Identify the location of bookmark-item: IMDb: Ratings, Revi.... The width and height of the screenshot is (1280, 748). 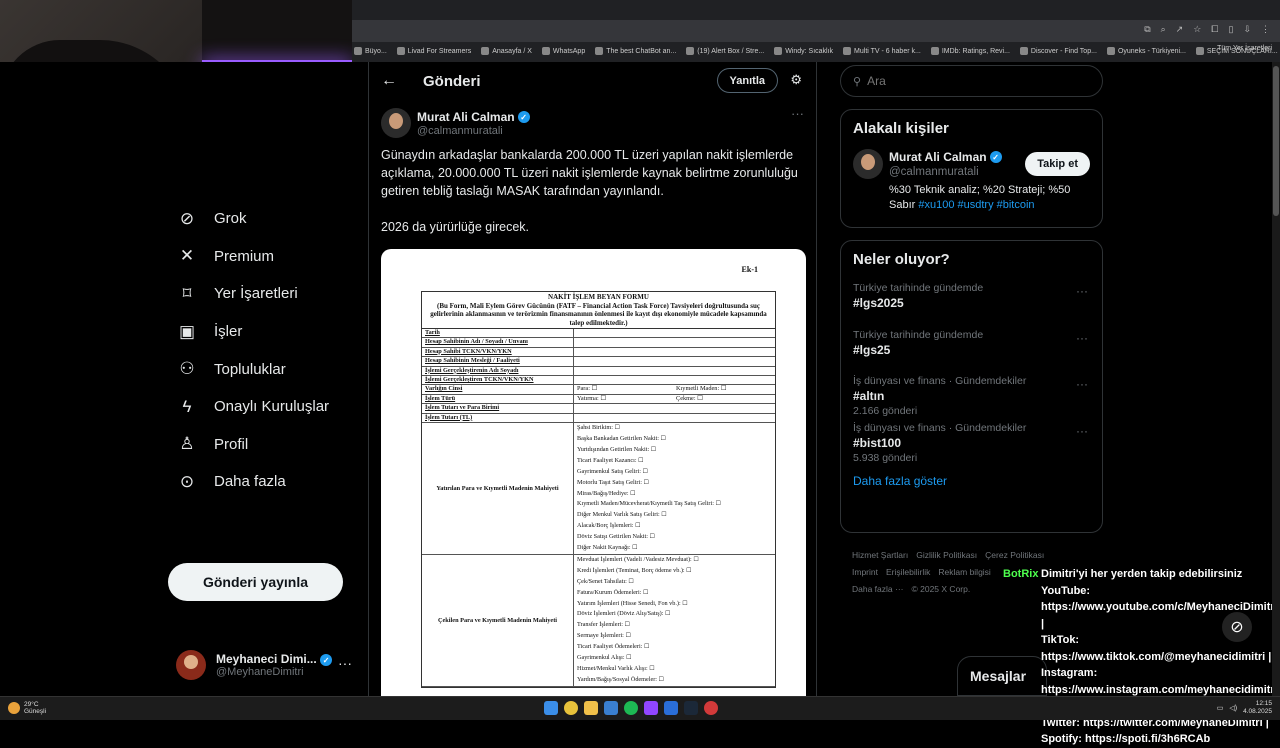
(970, 51).